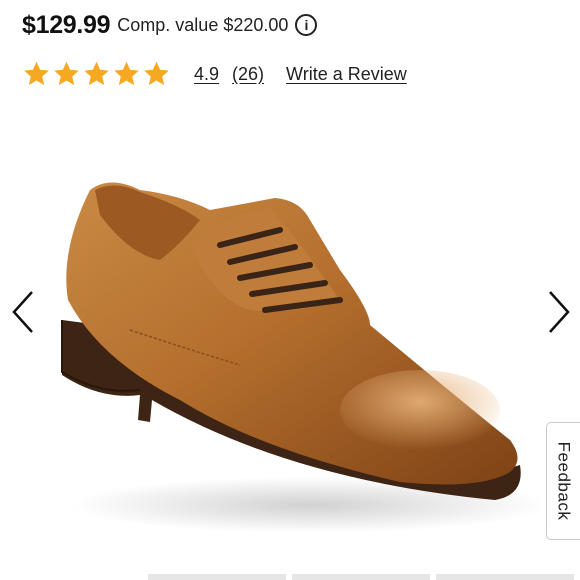 The image size is (580, 580). I want to click on write-review-link: Write a Review, so click(346, 74).